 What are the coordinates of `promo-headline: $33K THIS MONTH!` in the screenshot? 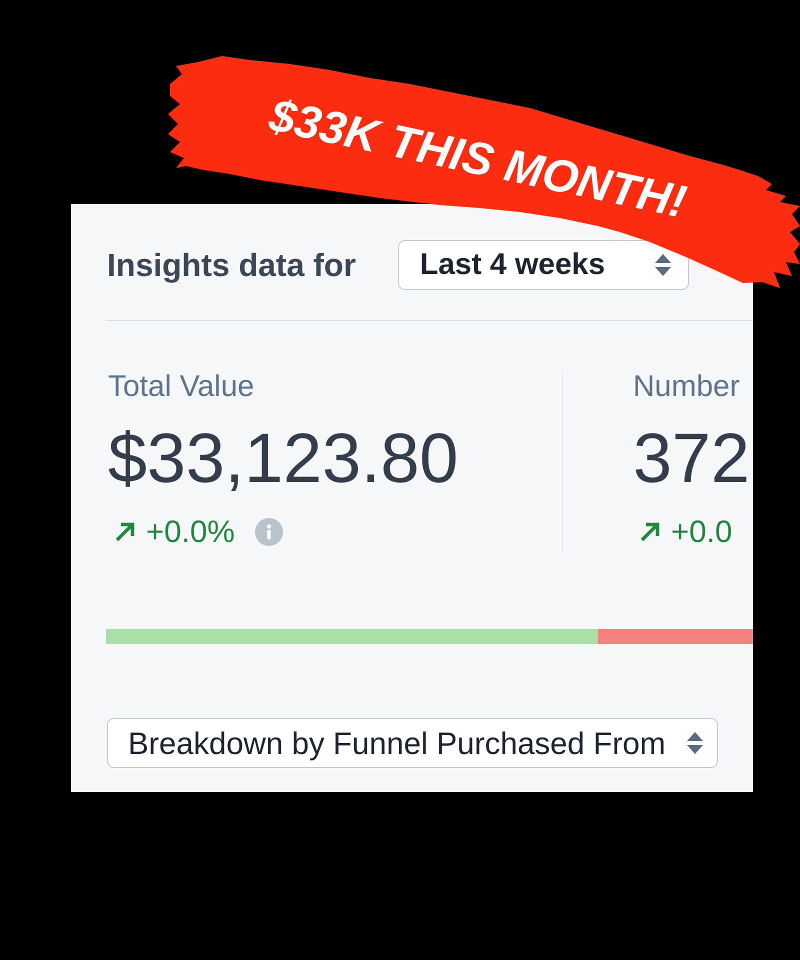 It's located at (478, 158).